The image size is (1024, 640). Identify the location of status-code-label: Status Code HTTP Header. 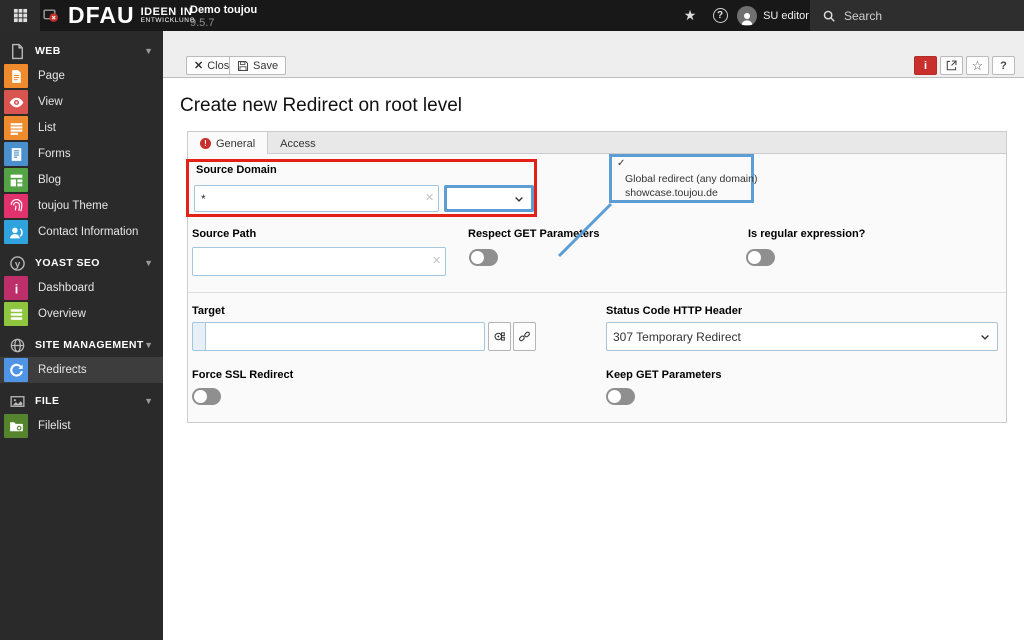
(674, 311).